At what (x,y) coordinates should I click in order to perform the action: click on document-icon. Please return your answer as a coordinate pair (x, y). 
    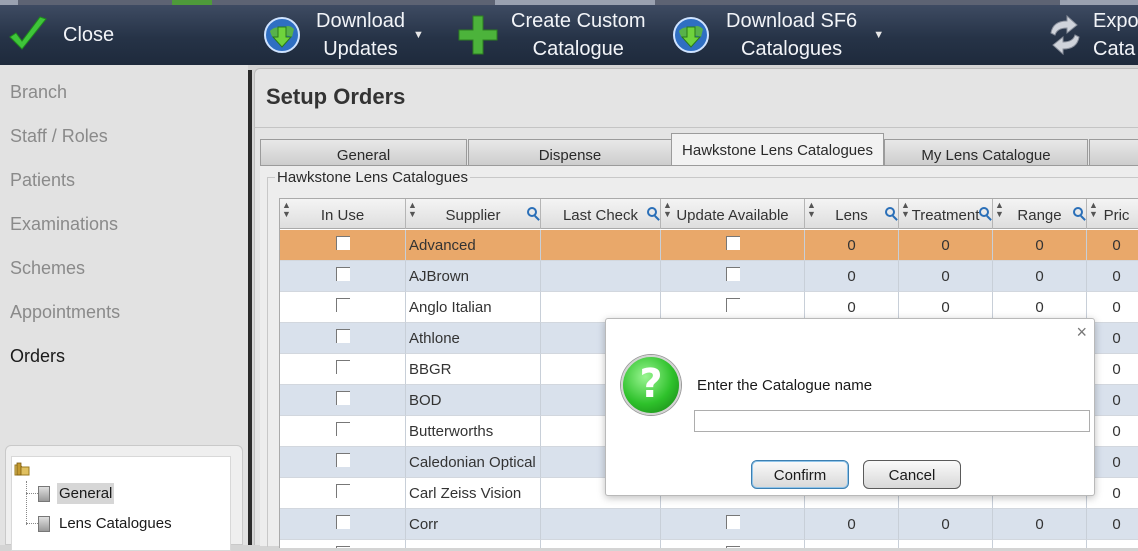
    Looking at the image, I should click on (44, 494).